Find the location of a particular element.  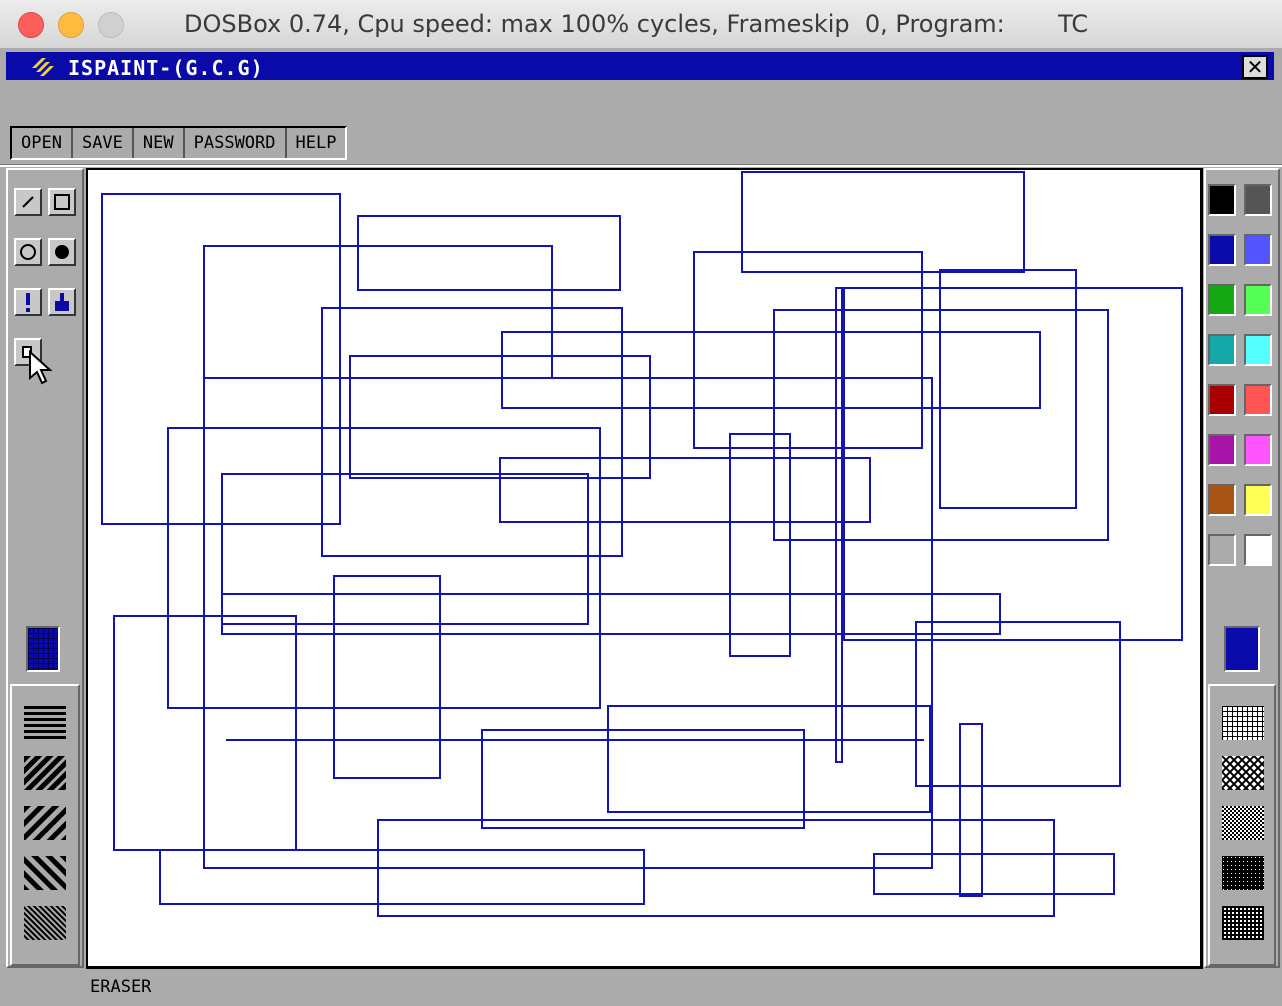

fill-bucket-icon is located at coordinates (62, 302).